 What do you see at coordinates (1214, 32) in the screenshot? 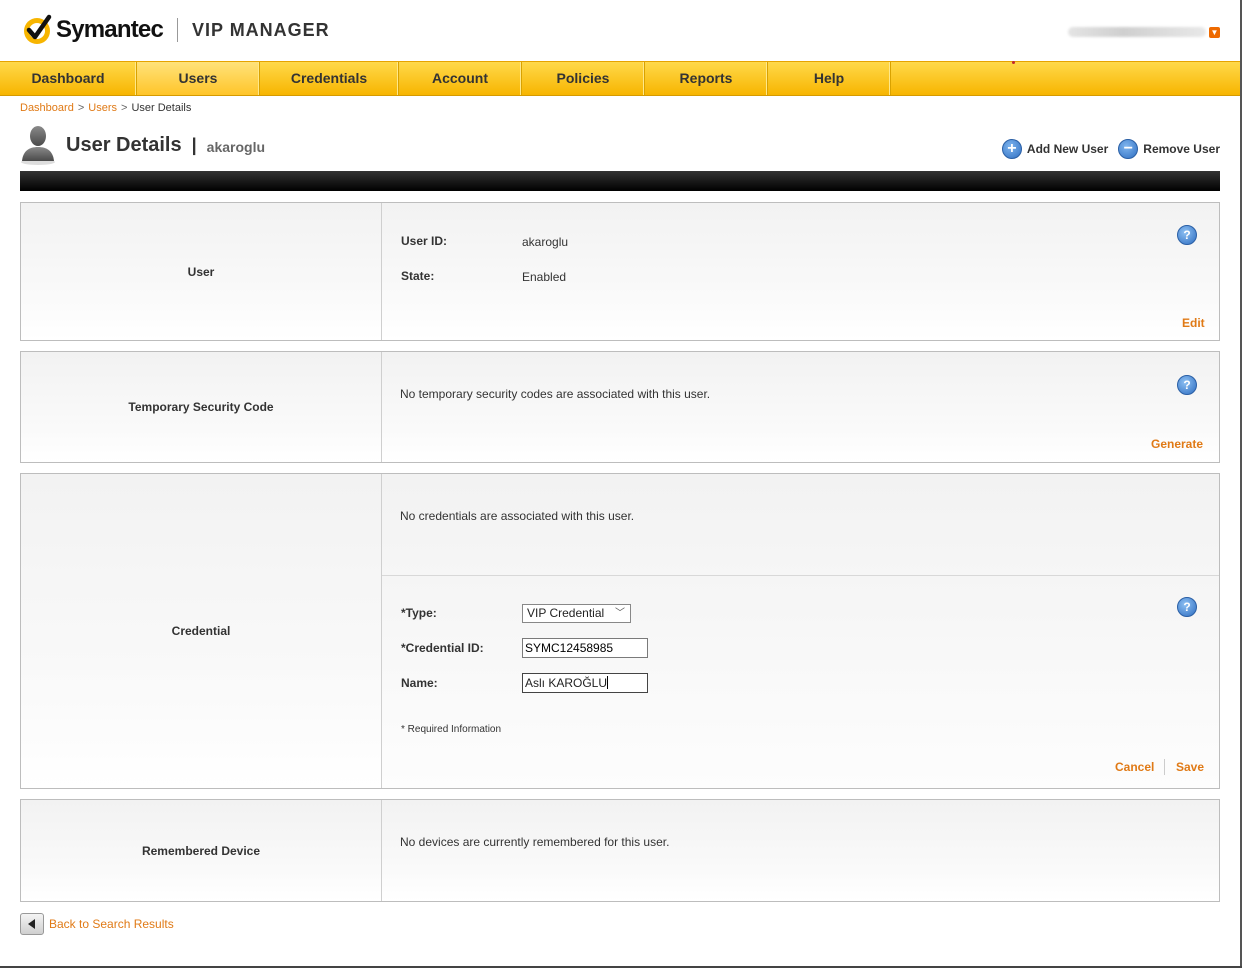
I see `chevron-down-icon: ▼` at bounding box center [1214, 32].